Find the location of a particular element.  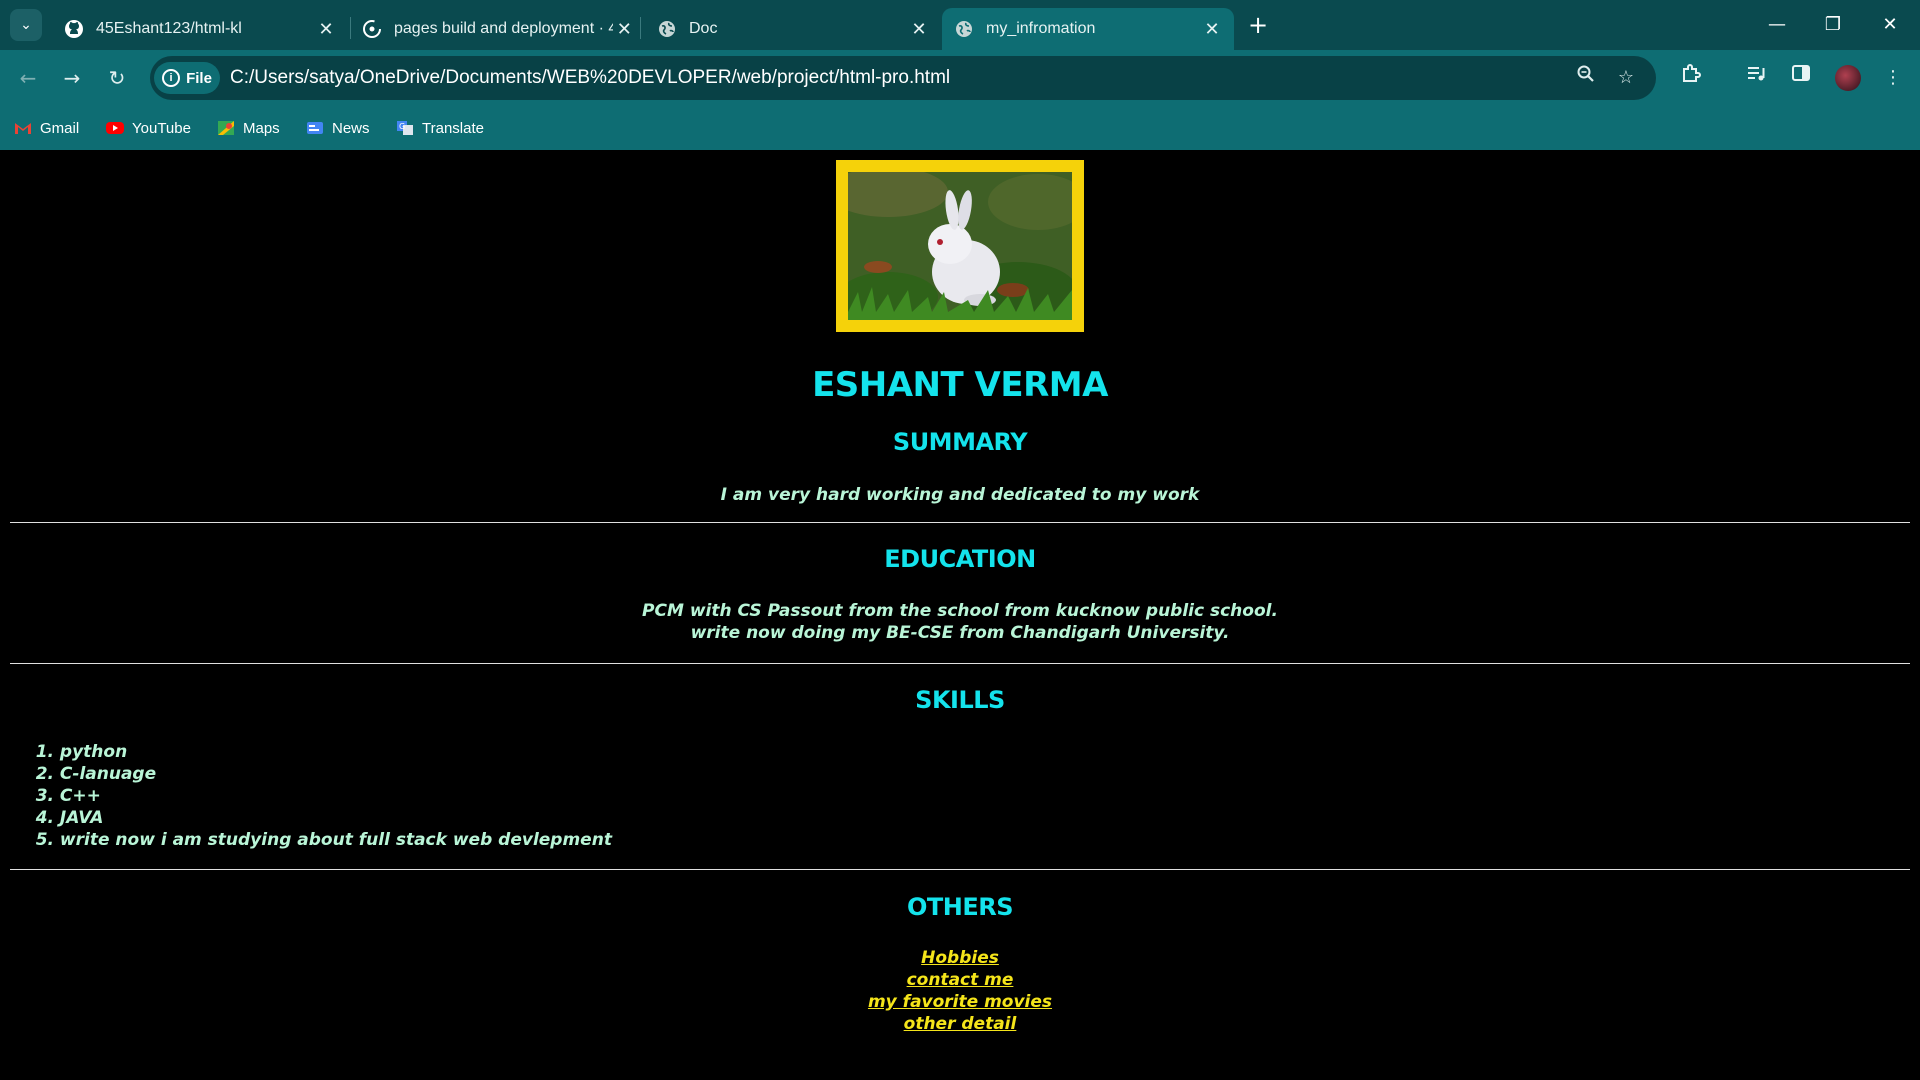

others-heading: OTHERS is located at coordinates (960, 907).